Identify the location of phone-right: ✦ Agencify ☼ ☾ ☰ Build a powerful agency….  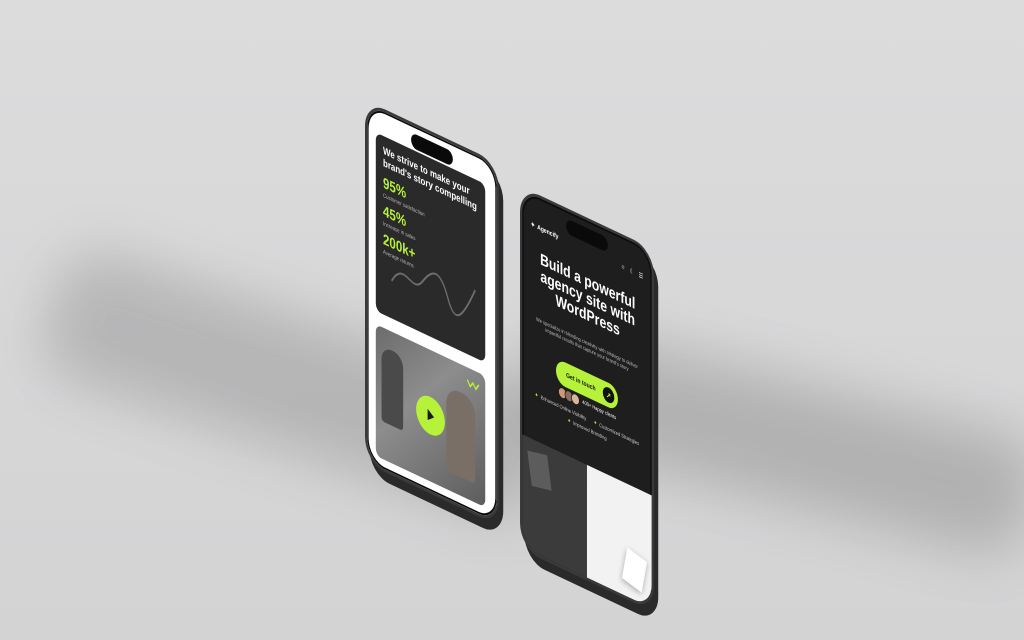
(587, 399).